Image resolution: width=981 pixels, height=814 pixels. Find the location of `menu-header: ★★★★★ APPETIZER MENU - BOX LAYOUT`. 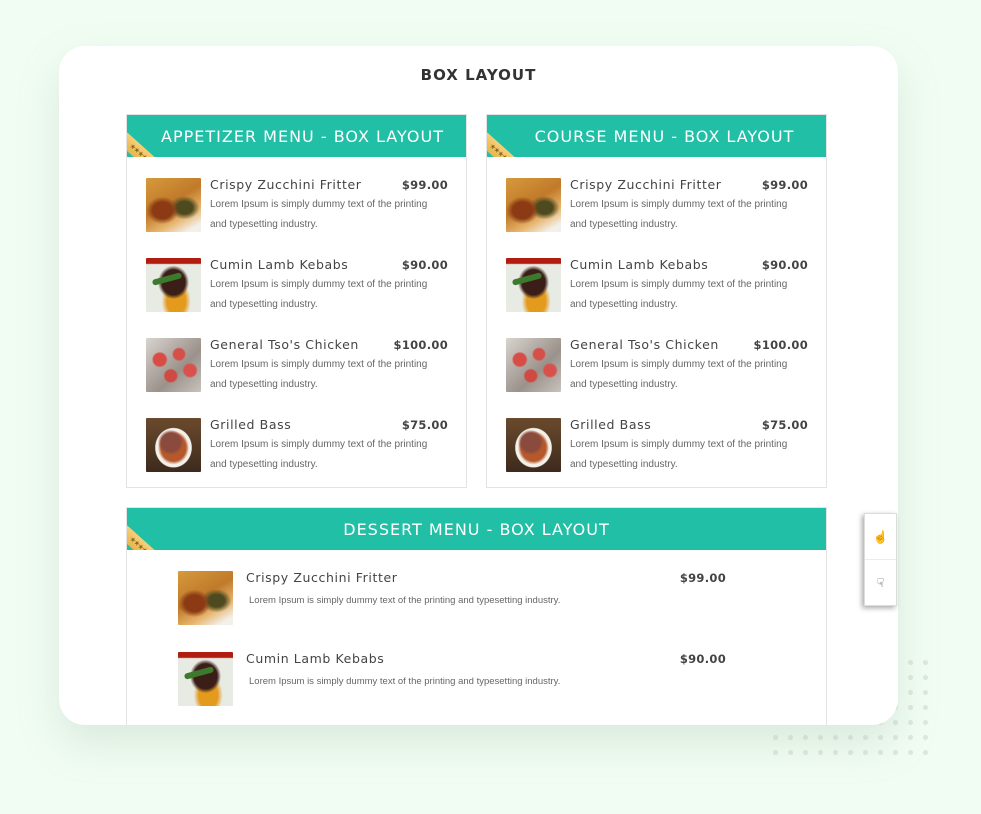

menu-header: ★★★★★ APPETIZER MENU - BOX LAYOUT is located at coordinates (296, 136).